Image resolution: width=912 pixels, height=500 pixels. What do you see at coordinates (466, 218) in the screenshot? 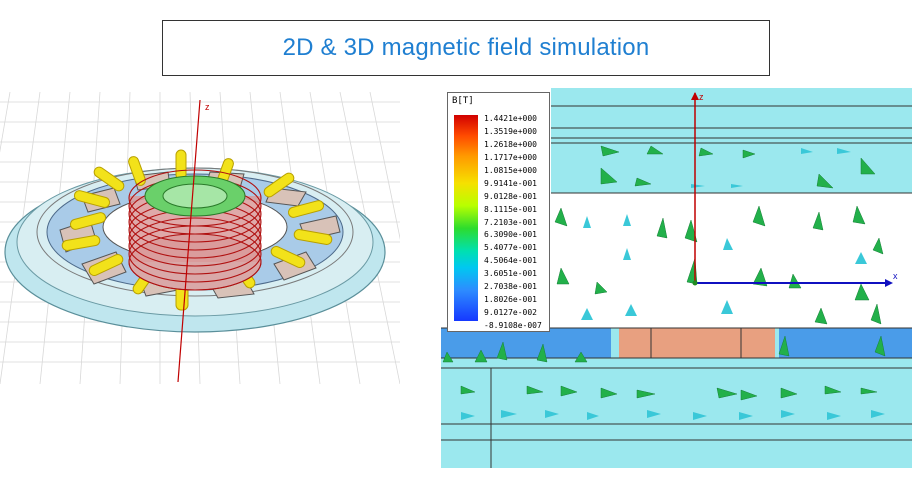
I see `legend-color-bar` at bounding box center [466, 218].